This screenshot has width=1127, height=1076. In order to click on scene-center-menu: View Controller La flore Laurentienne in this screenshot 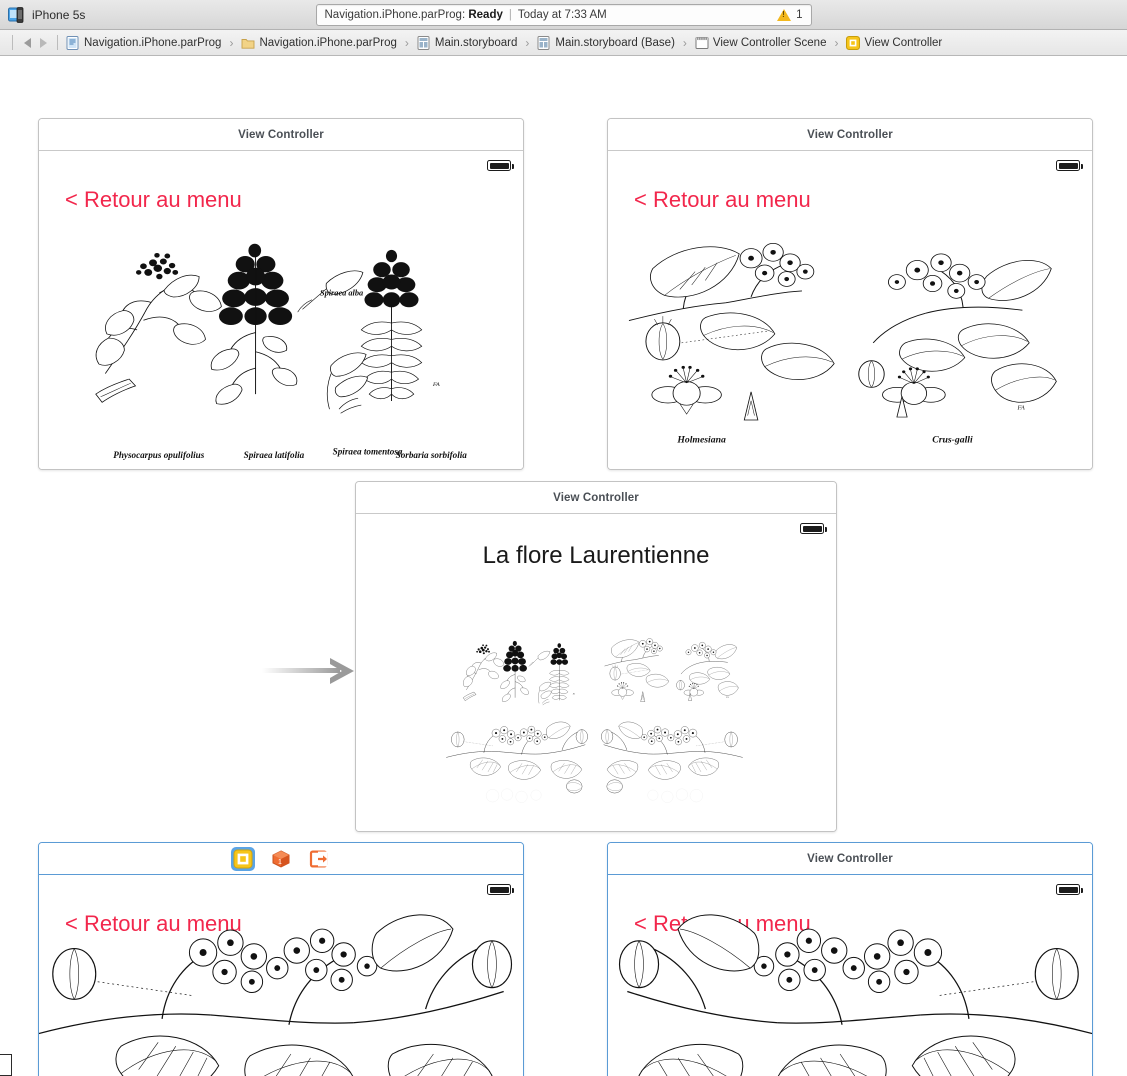, I will do `click(596, 656)`.